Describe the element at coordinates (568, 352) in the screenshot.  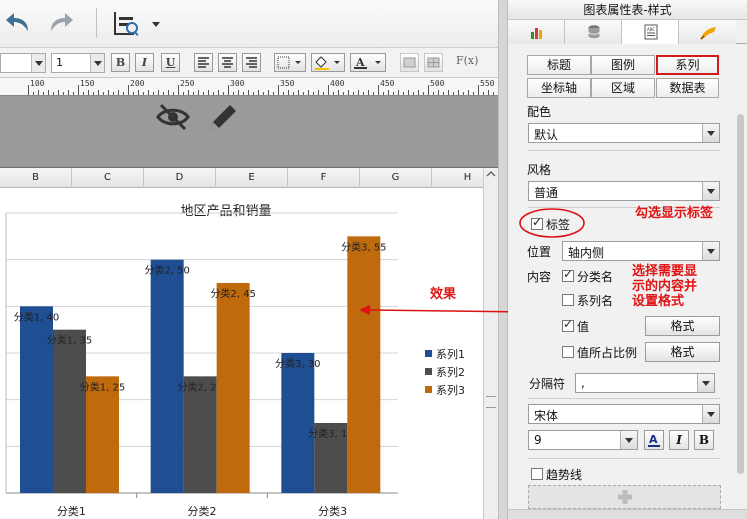
I see `percent-checkbox` at that location.